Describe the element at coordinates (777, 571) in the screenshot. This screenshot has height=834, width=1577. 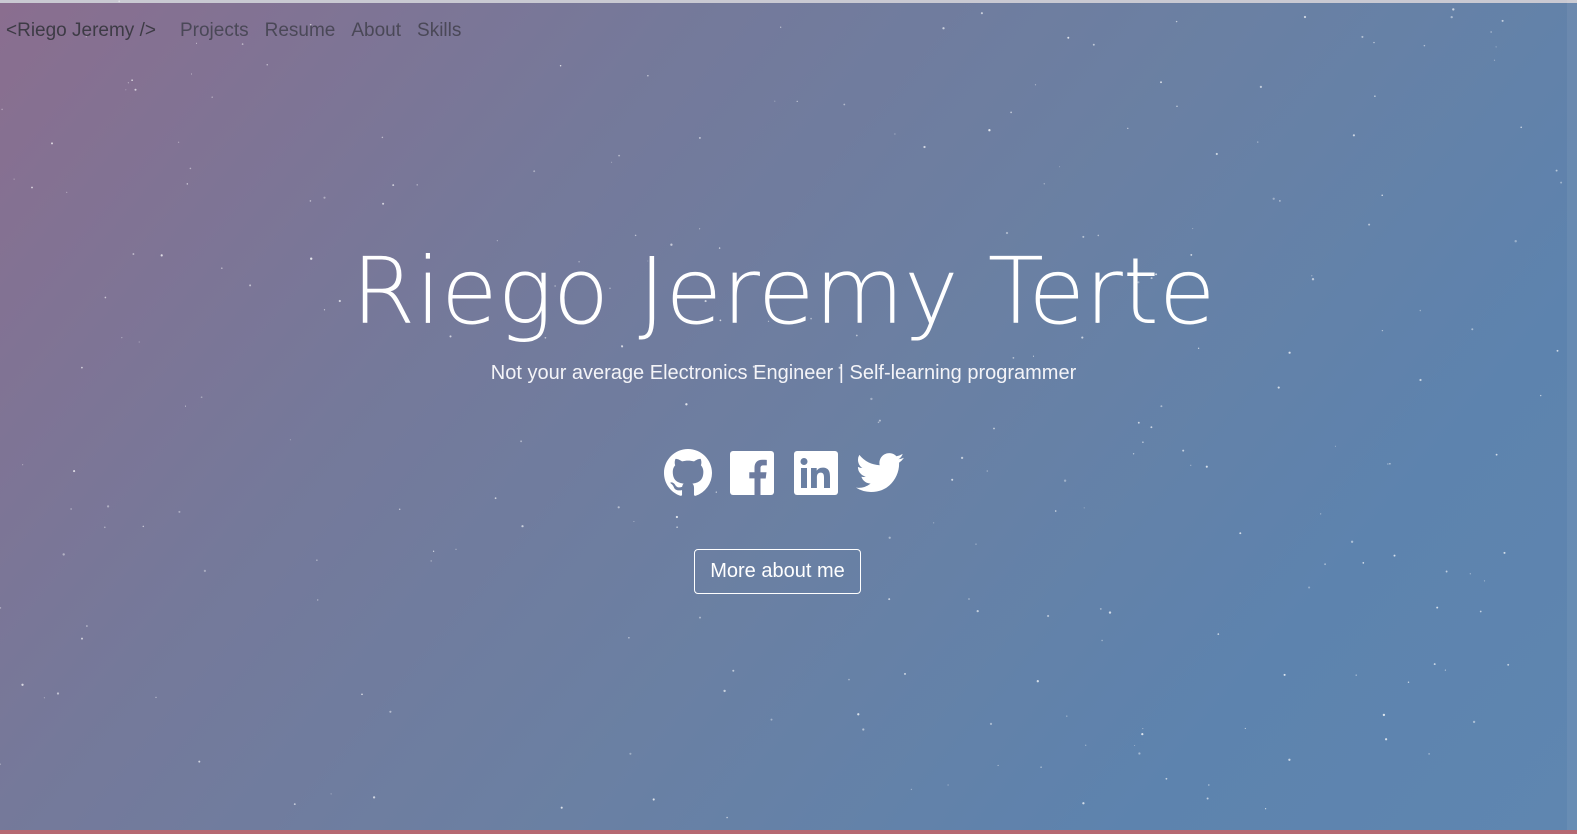
I see `more-about-me-button: More about me` at that location.